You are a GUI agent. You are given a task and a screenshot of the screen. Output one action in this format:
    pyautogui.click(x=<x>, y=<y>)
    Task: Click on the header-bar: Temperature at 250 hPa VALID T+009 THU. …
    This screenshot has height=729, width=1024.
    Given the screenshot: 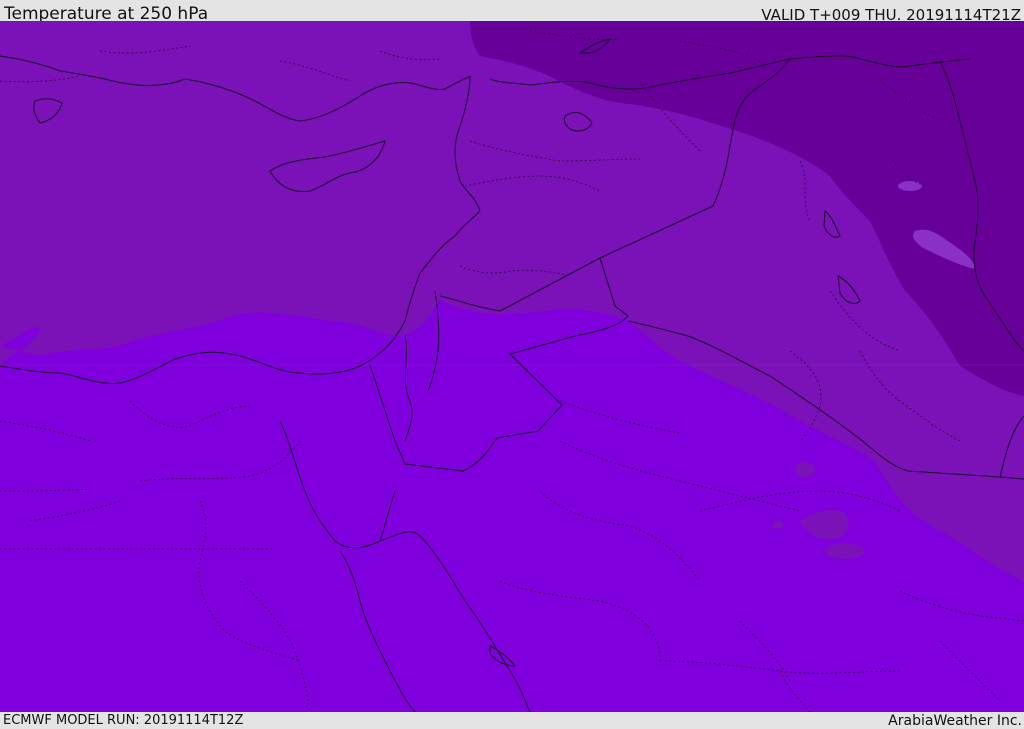 What is the action you would take?
    pyautogui.click(x=512, y=12)
    